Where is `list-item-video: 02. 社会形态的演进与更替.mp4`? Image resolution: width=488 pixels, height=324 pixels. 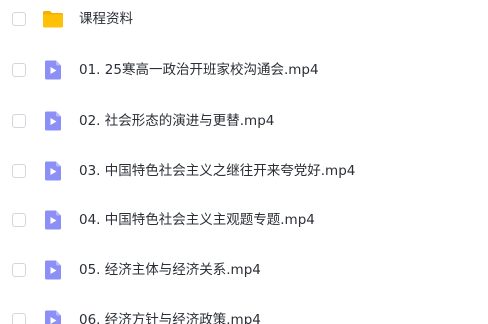 list-item-video: 02. 社会形态的演进与更替.mp4 is located at coordinates (244, 121).